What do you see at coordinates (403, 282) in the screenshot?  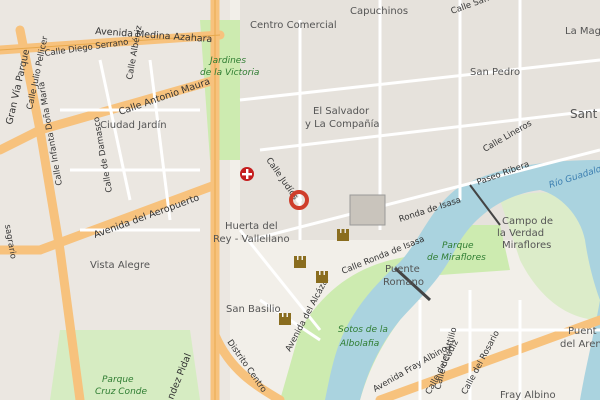 I see `district-puente-romano-2: Romano` at bounding box center [403, 282].